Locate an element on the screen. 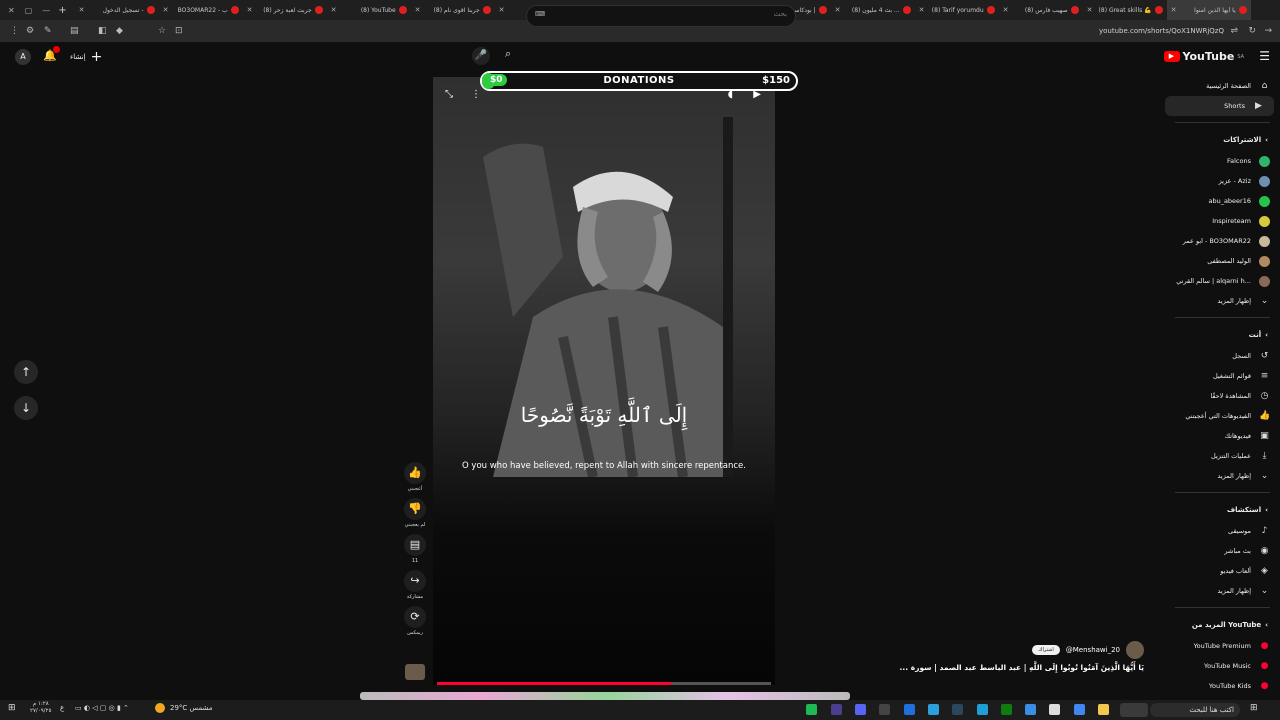 Image resolution: width=1280 pixels, height=720 pixels. create-button: إنشاء + is located at coordinates (86, 57).